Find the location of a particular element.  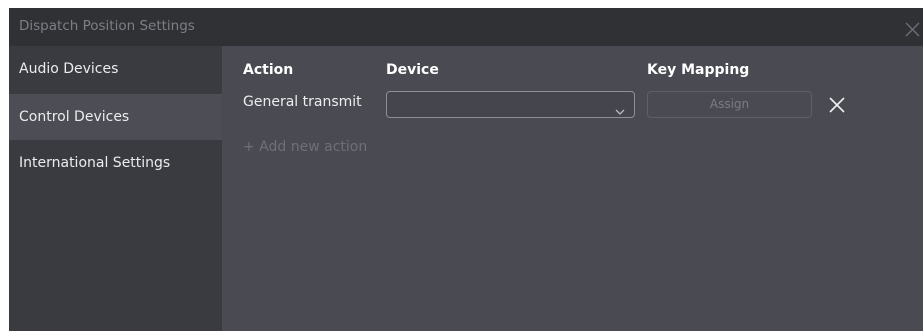

column-header-device: Device is located at coordinates (412, 70).